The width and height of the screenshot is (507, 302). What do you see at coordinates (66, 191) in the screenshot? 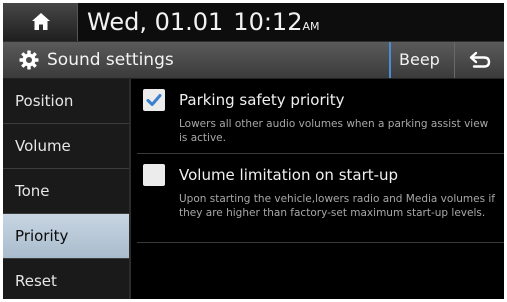
I see `sidebar-item-tone: Tone` at bounding box center [66, 191].